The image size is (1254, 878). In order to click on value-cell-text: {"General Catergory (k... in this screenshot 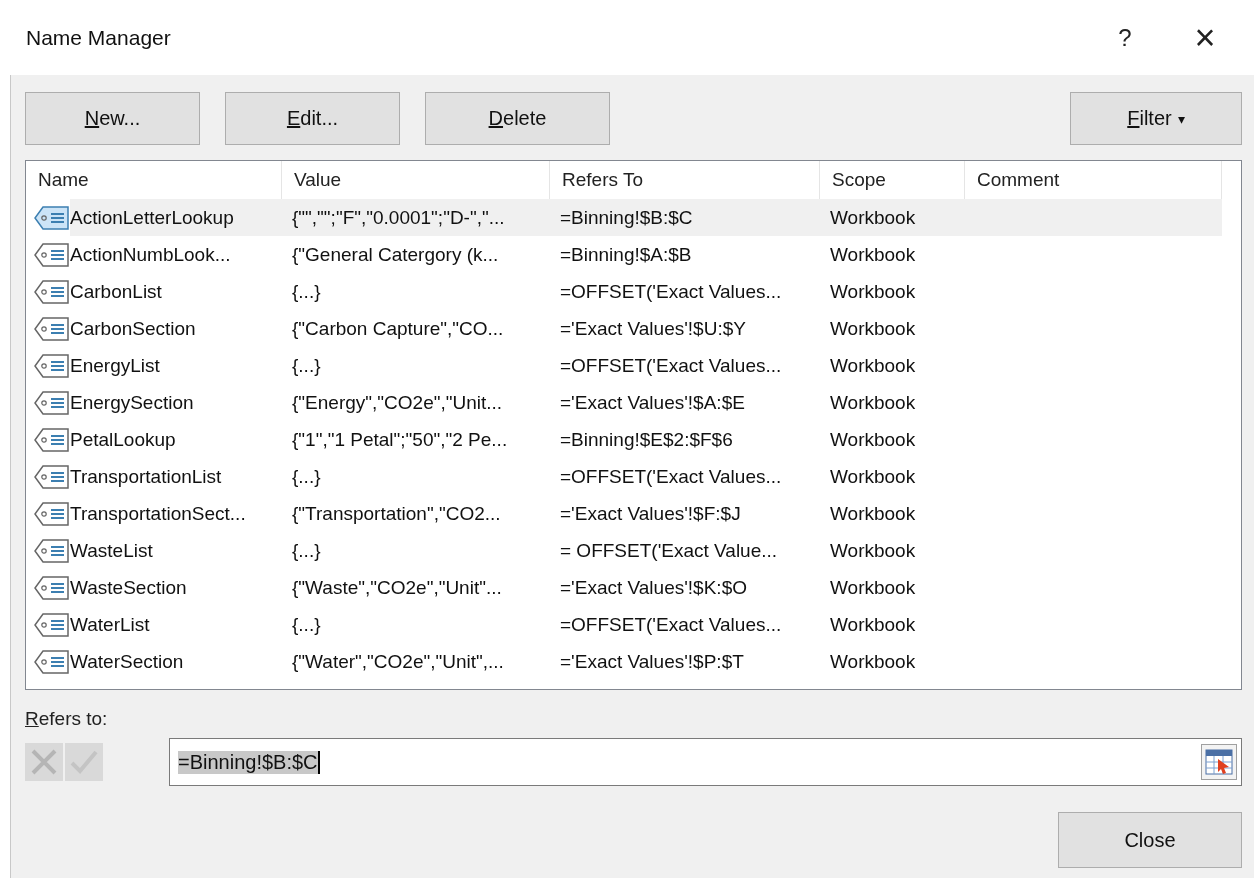, I will do `click(395, 254)`.